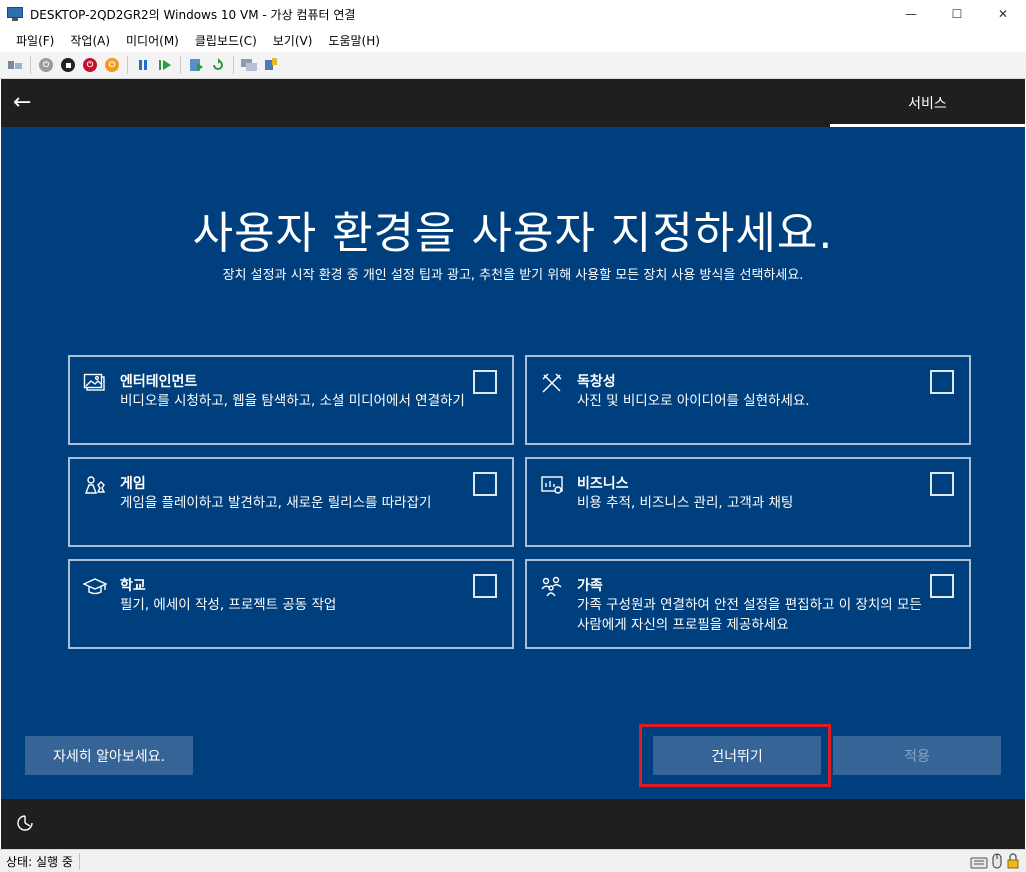 This screenshot has width=1026, height=872. I want to click on card-school: 학교 필기, 에세이 작성, 프로젝트 공동 작업, so click(291, 604).